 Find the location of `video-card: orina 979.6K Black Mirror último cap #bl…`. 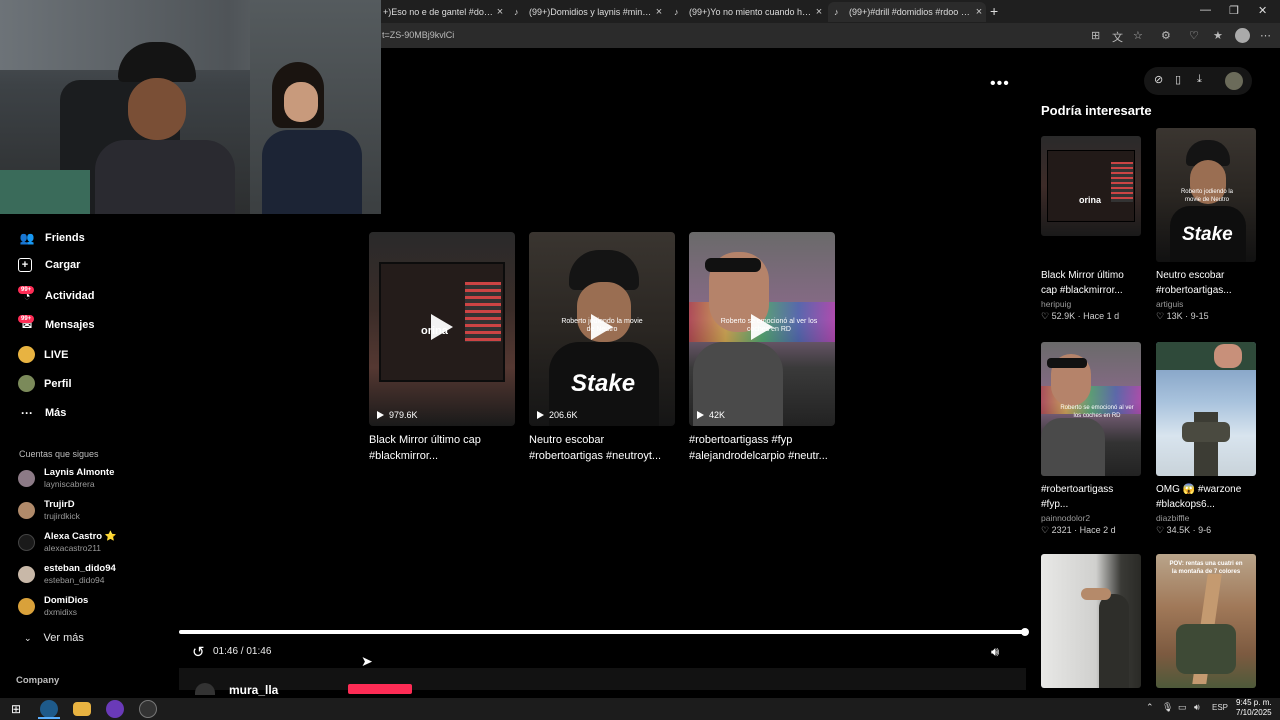

video-card: orina 979.6K Black Mirror último cap #bl… is located at coordinates (442, 348).